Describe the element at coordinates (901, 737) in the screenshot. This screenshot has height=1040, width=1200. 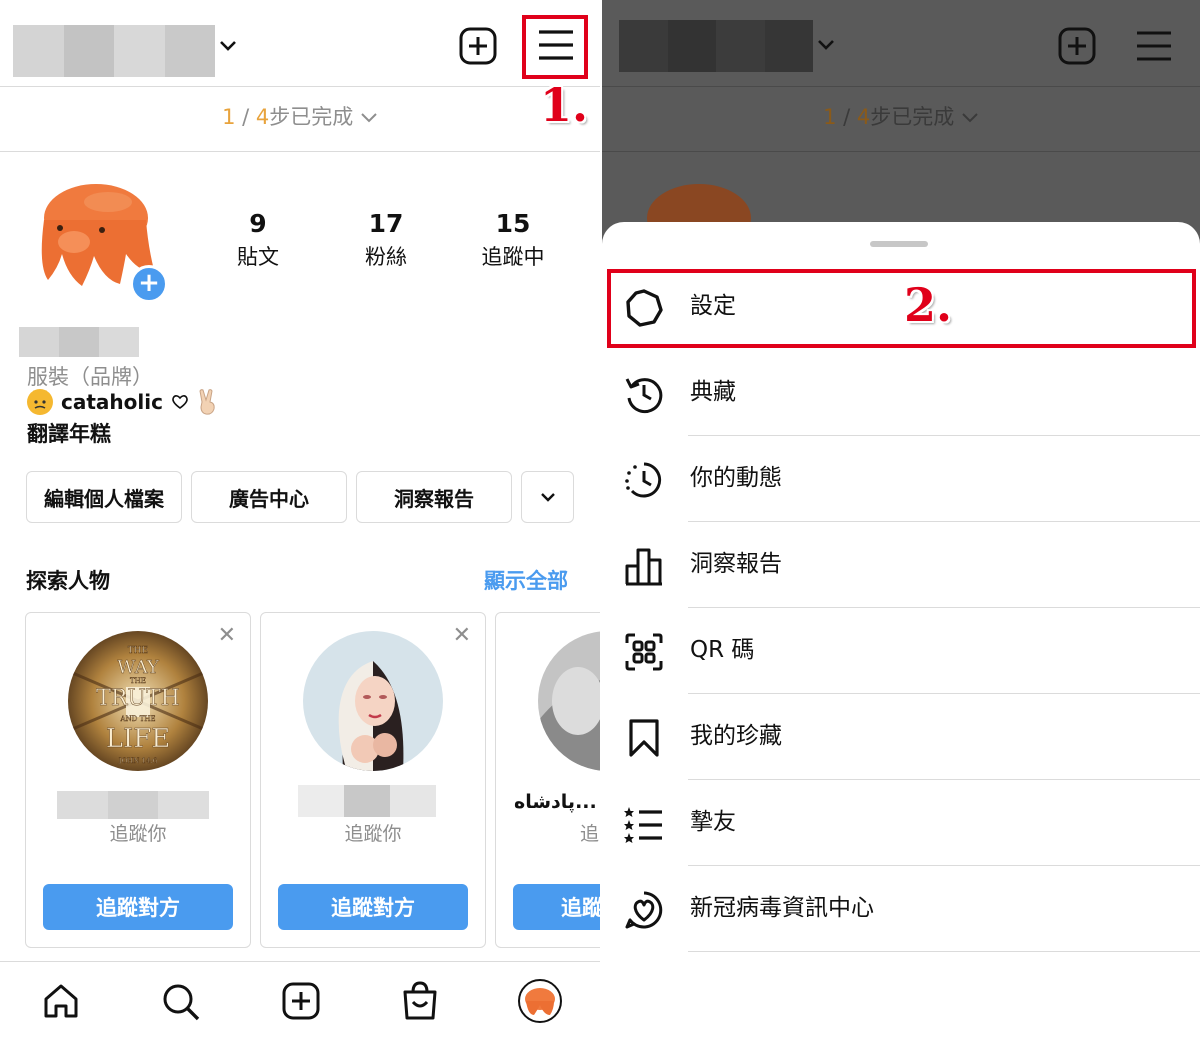
I see `menu-item-saved: 我的珍藏` at that location.